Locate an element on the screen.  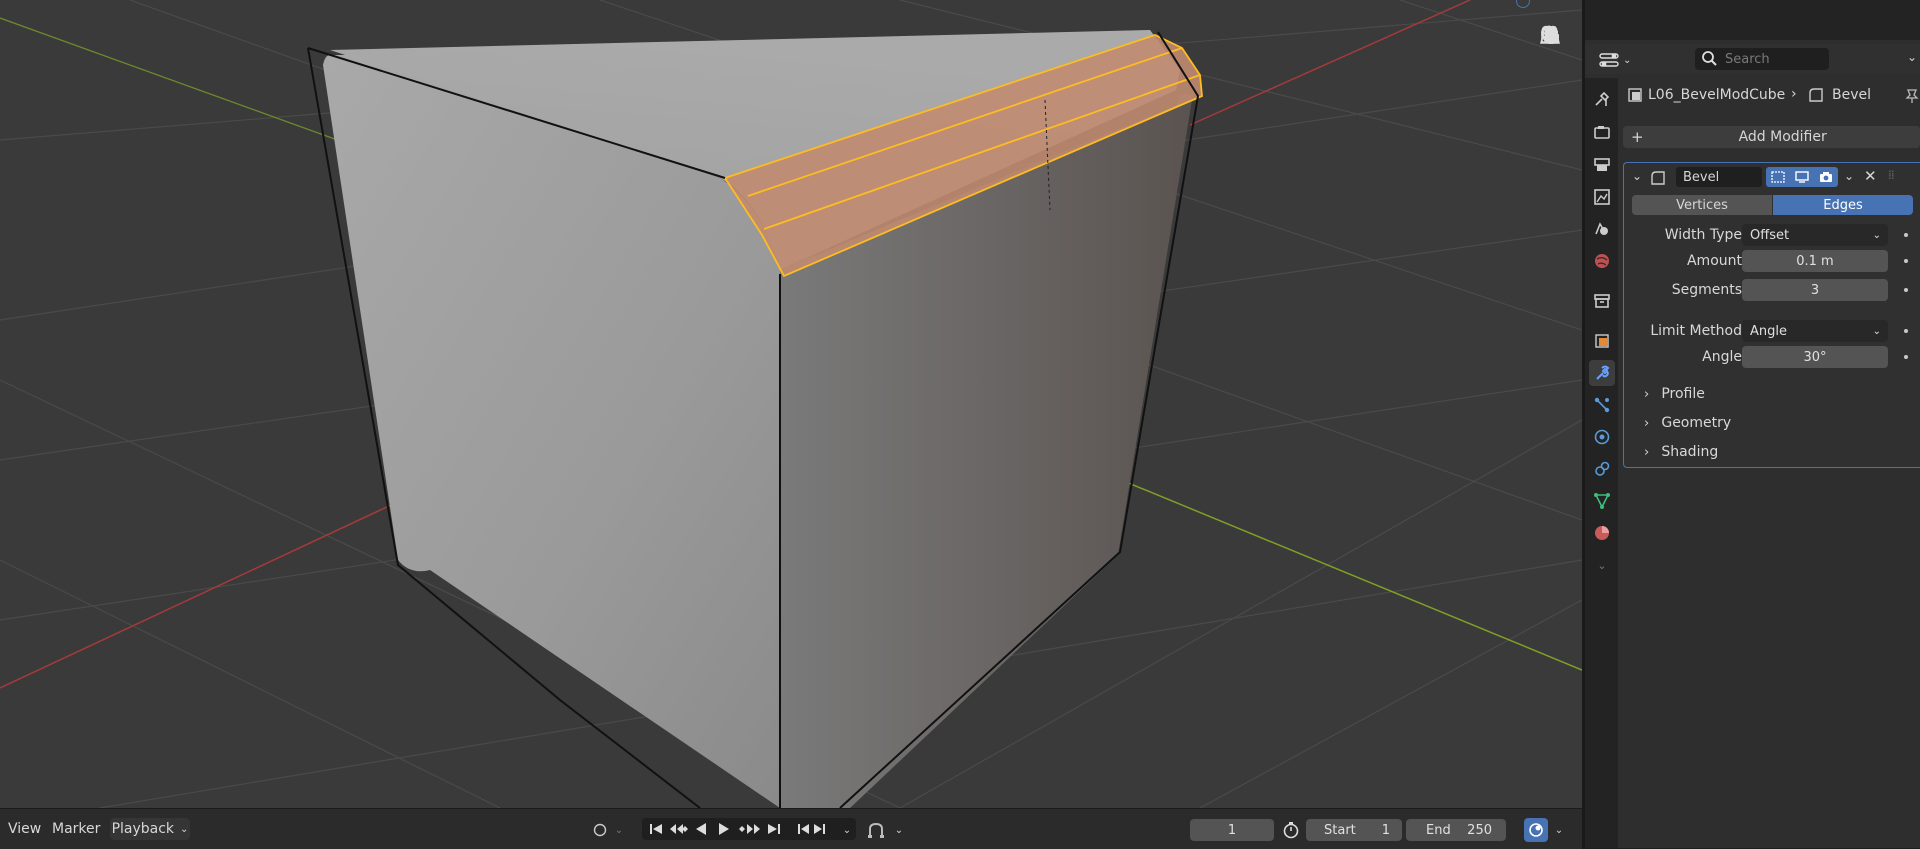
modifier-menu-chevron-icon: ⌄ is located at coordinates (1849, 176).